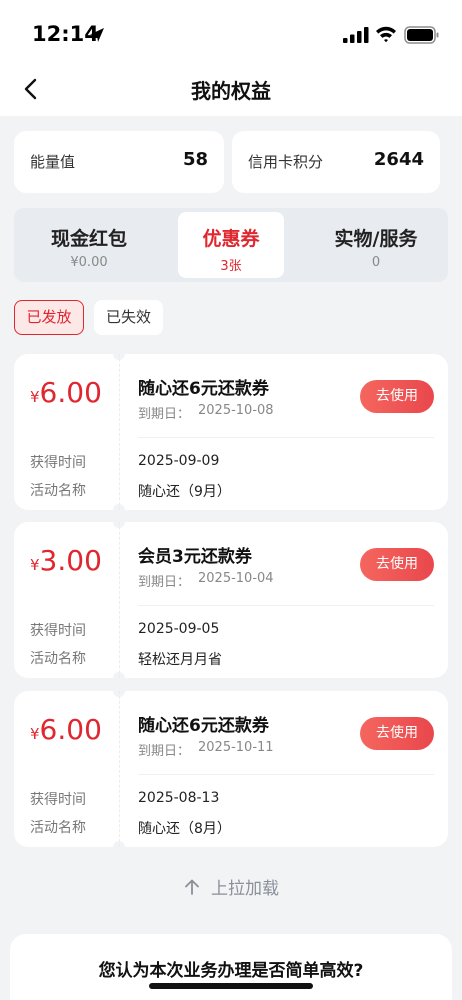  I want to click on pull-to-load: 上拉加载, so click(231, 886).